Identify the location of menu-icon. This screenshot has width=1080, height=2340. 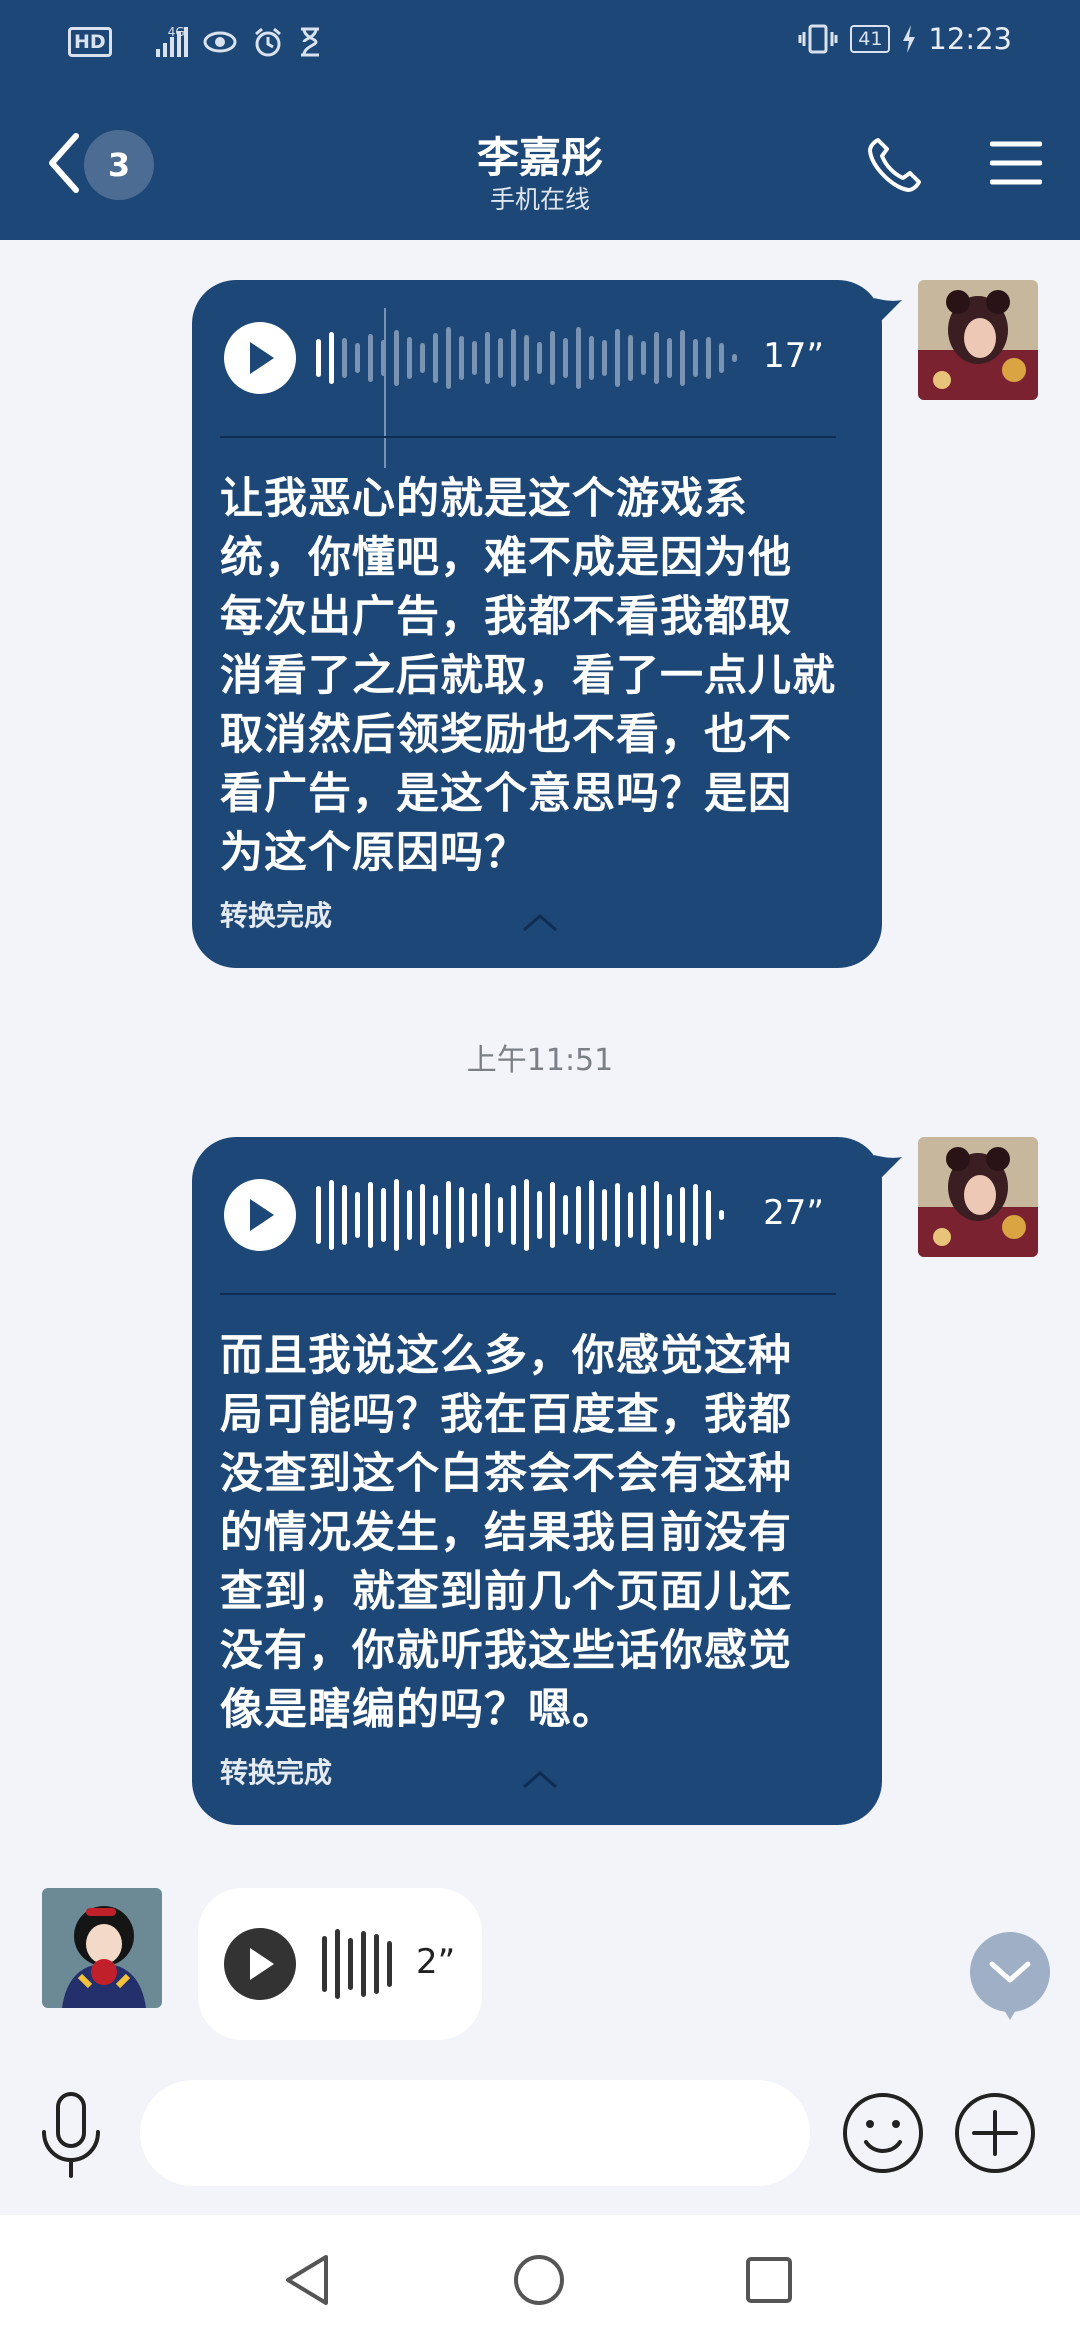
(1016, 163).